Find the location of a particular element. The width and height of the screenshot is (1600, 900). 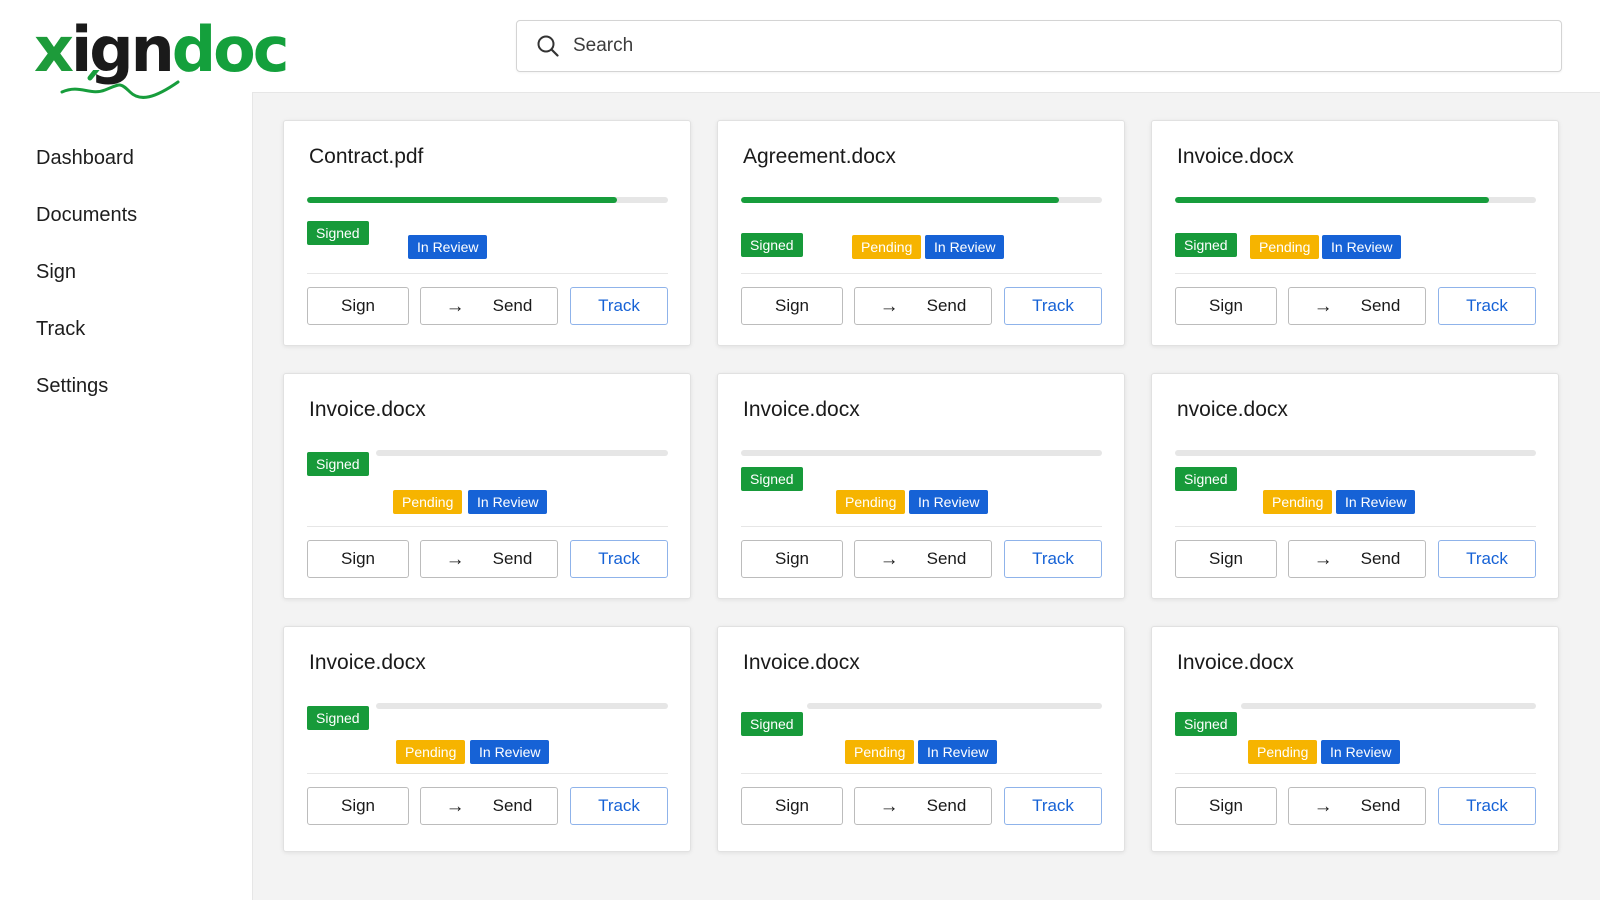

sidebar-item-dashboard: Dashboard is located at coordinates (126, 158).